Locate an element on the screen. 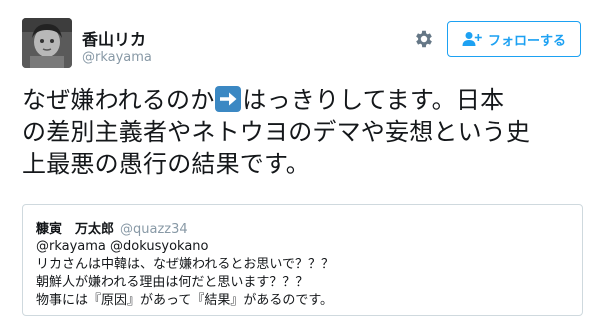 Image resolution: width=610 pixels, height=327 pixels. author-avatar is located at coordinates (47, 43).